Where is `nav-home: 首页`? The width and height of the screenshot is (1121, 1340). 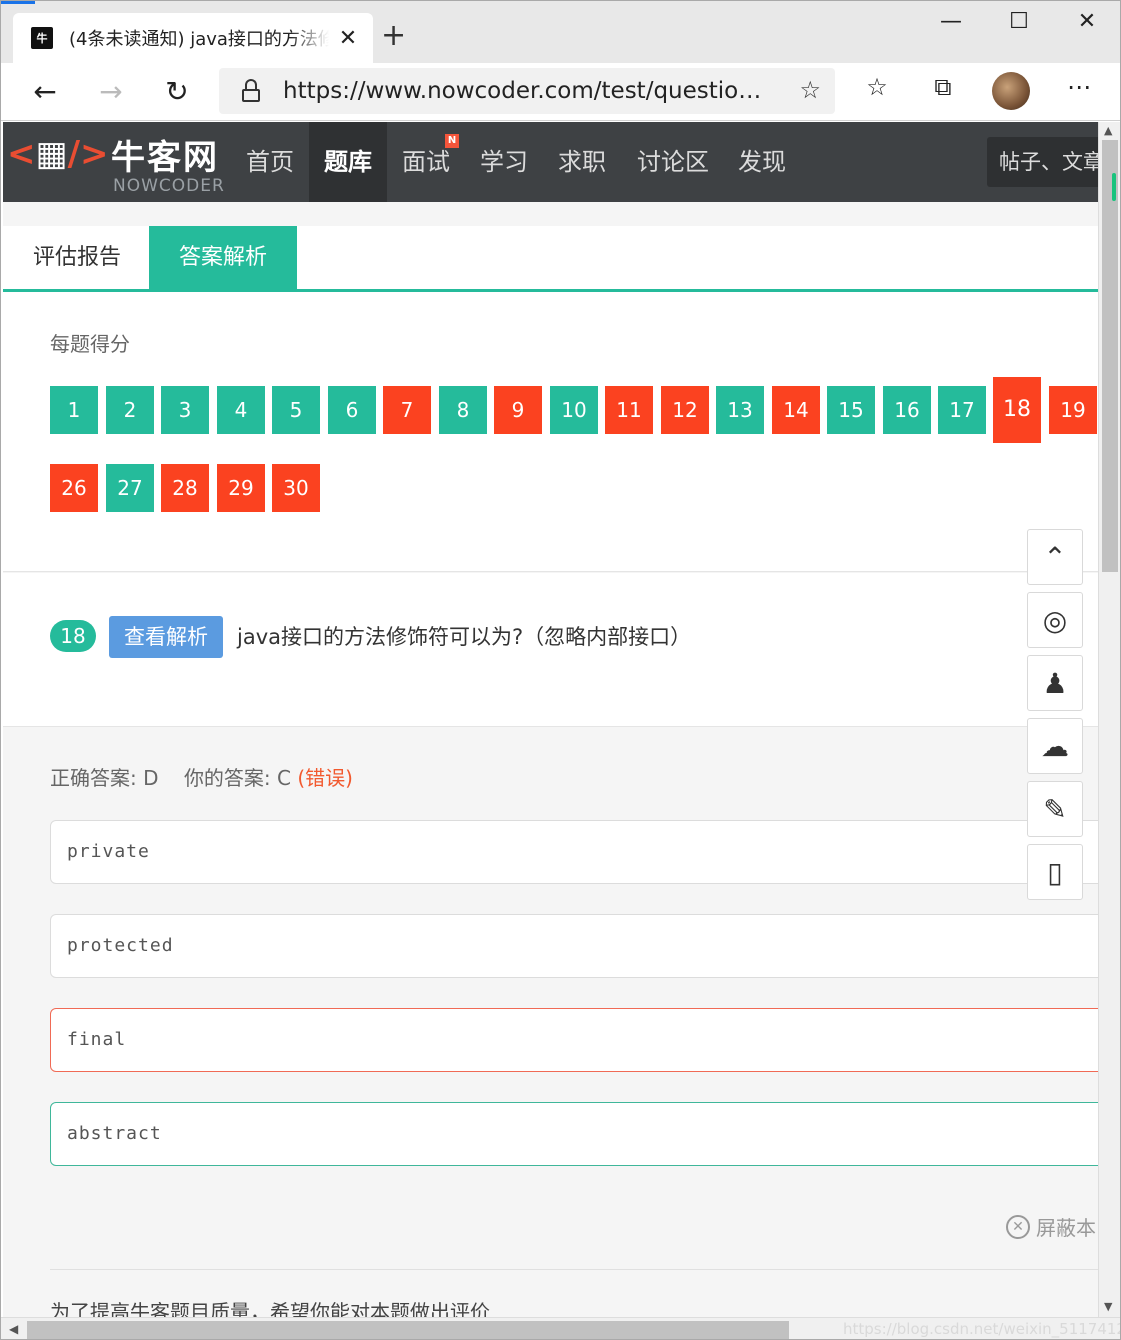 nav-home: 首页 is located at coordinates (270, 162).